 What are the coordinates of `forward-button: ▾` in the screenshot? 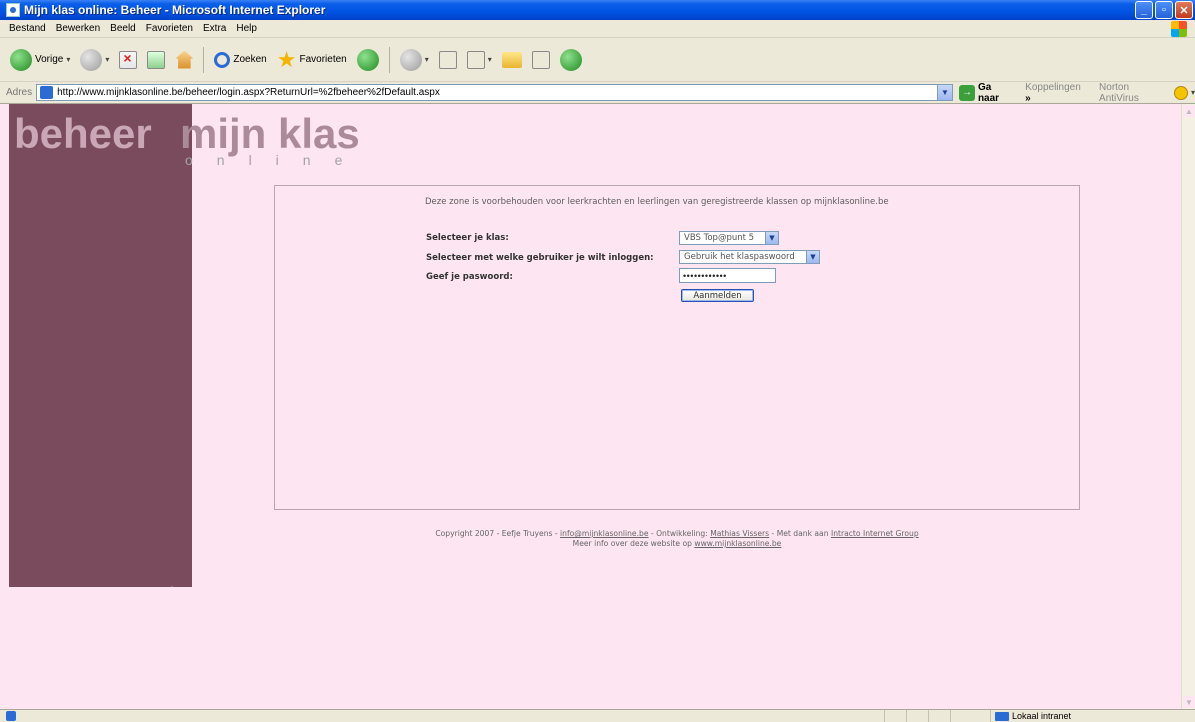 It's located at (94, 60).